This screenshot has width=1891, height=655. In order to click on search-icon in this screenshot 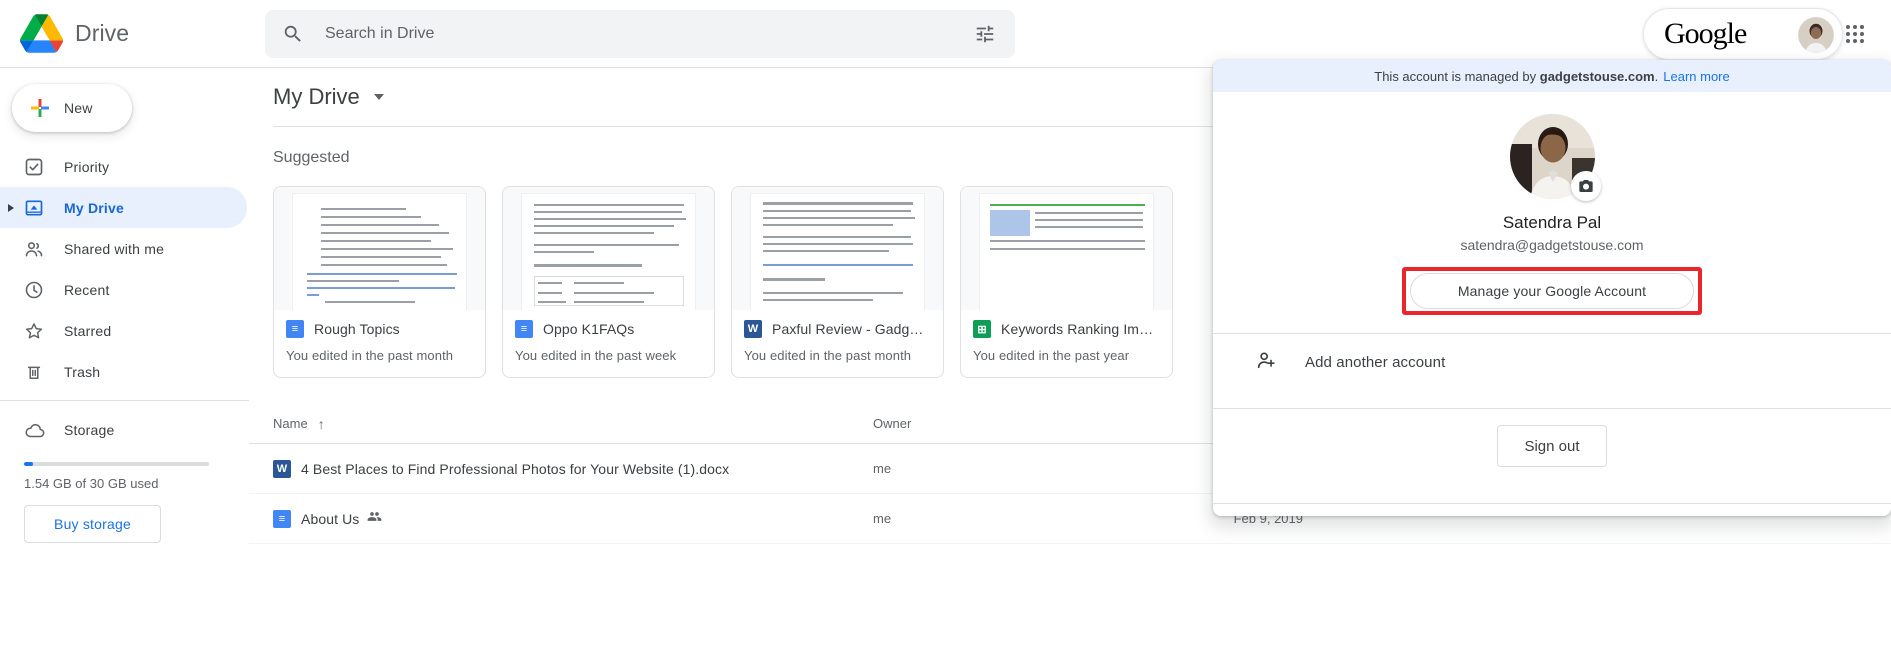, I will do `click(293, 34)`.